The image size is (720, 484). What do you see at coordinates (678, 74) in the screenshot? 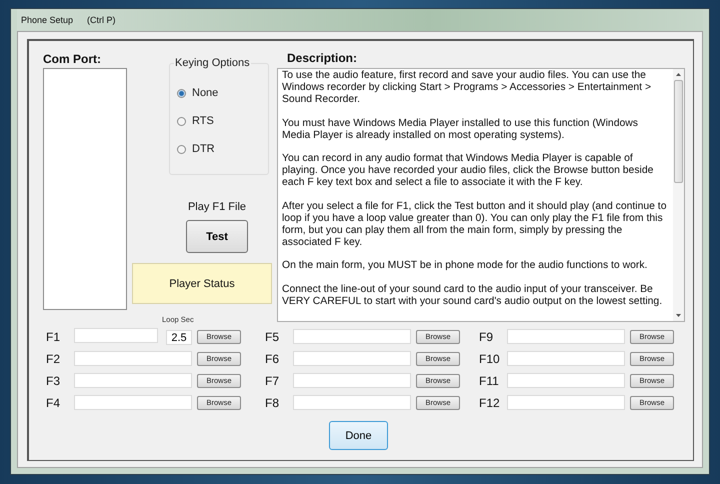
I see `scroll-up-icon` at bounding box center [678, 74].